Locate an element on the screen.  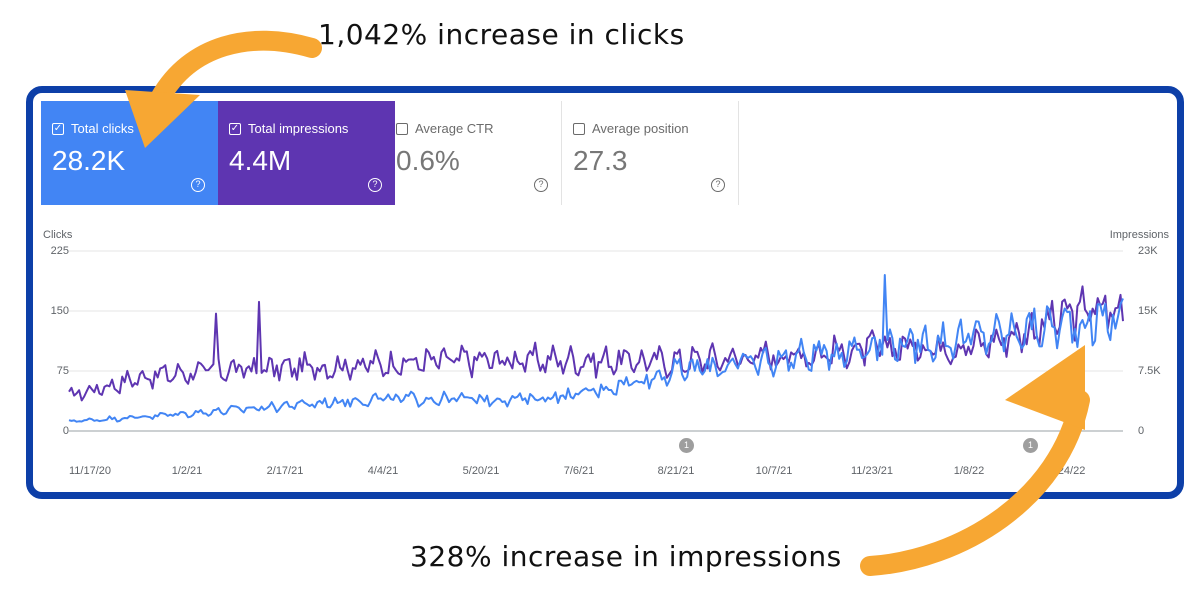
x-tick: 7/6/21 is located at coordinates (579, 471).